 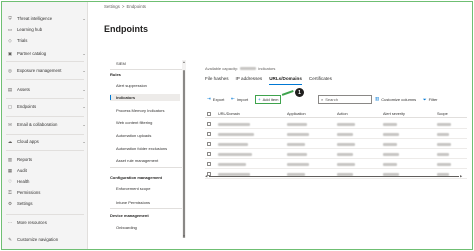 What do you see at coordinates (22, 40) in the screenshot?
I see `nav-item-label: Trials` at bounding box center [22, 40].